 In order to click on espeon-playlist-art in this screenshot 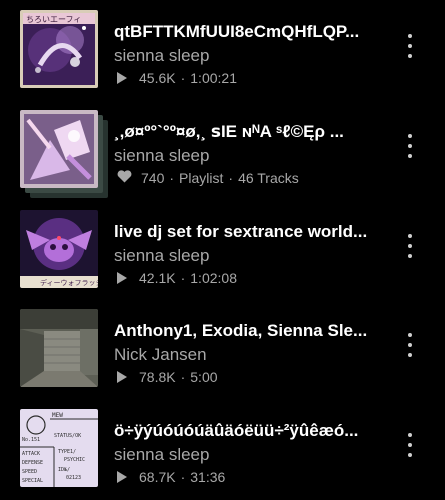, I will do `click(59, 149)`.